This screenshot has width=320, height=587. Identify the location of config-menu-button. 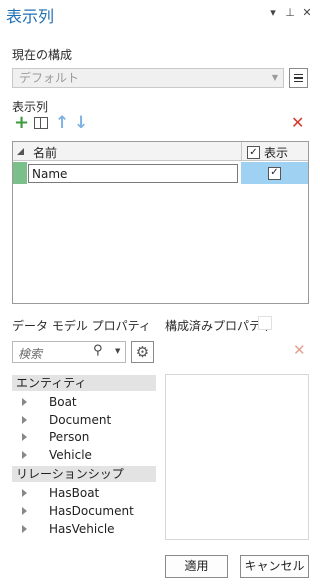
(298, 78).